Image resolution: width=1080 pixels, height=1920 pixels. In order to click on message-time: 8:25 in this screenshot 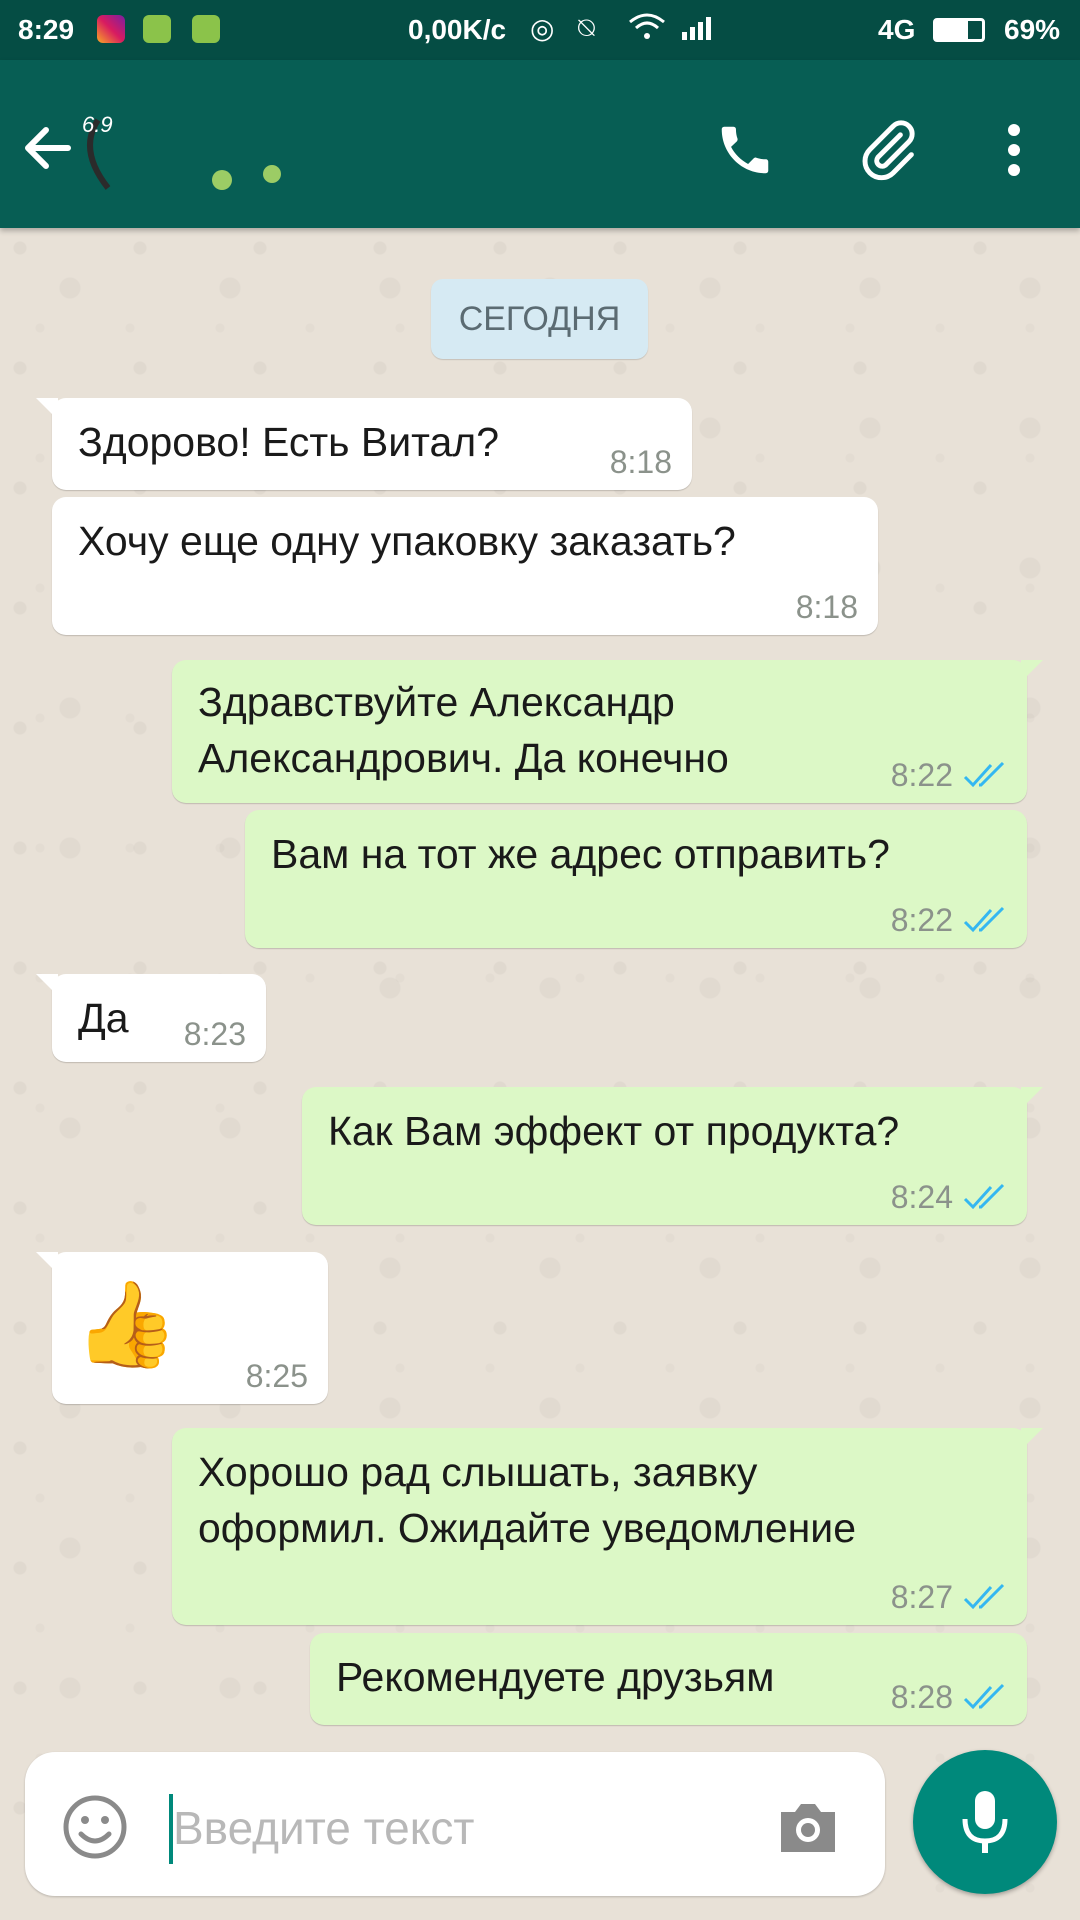, I will do `click(276, 1376)`.